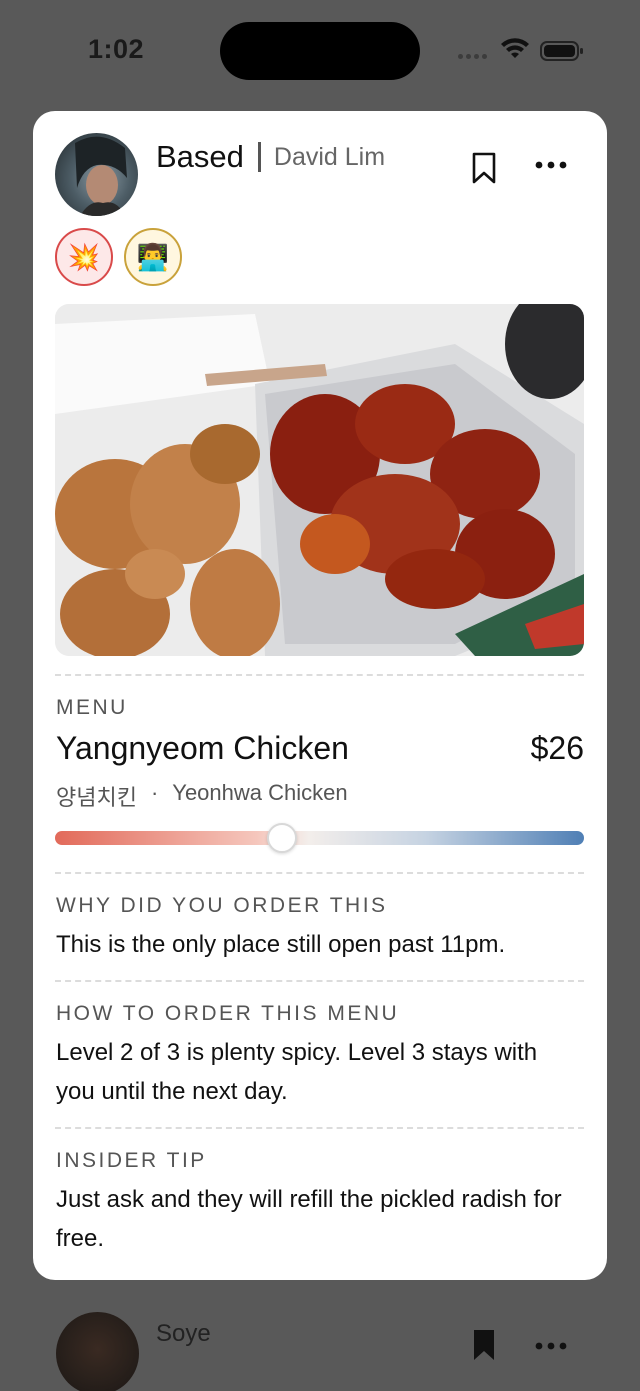  Describe the element at coordinates (484, 168) in the screenshot. I see `bookmark-icon` at that location.